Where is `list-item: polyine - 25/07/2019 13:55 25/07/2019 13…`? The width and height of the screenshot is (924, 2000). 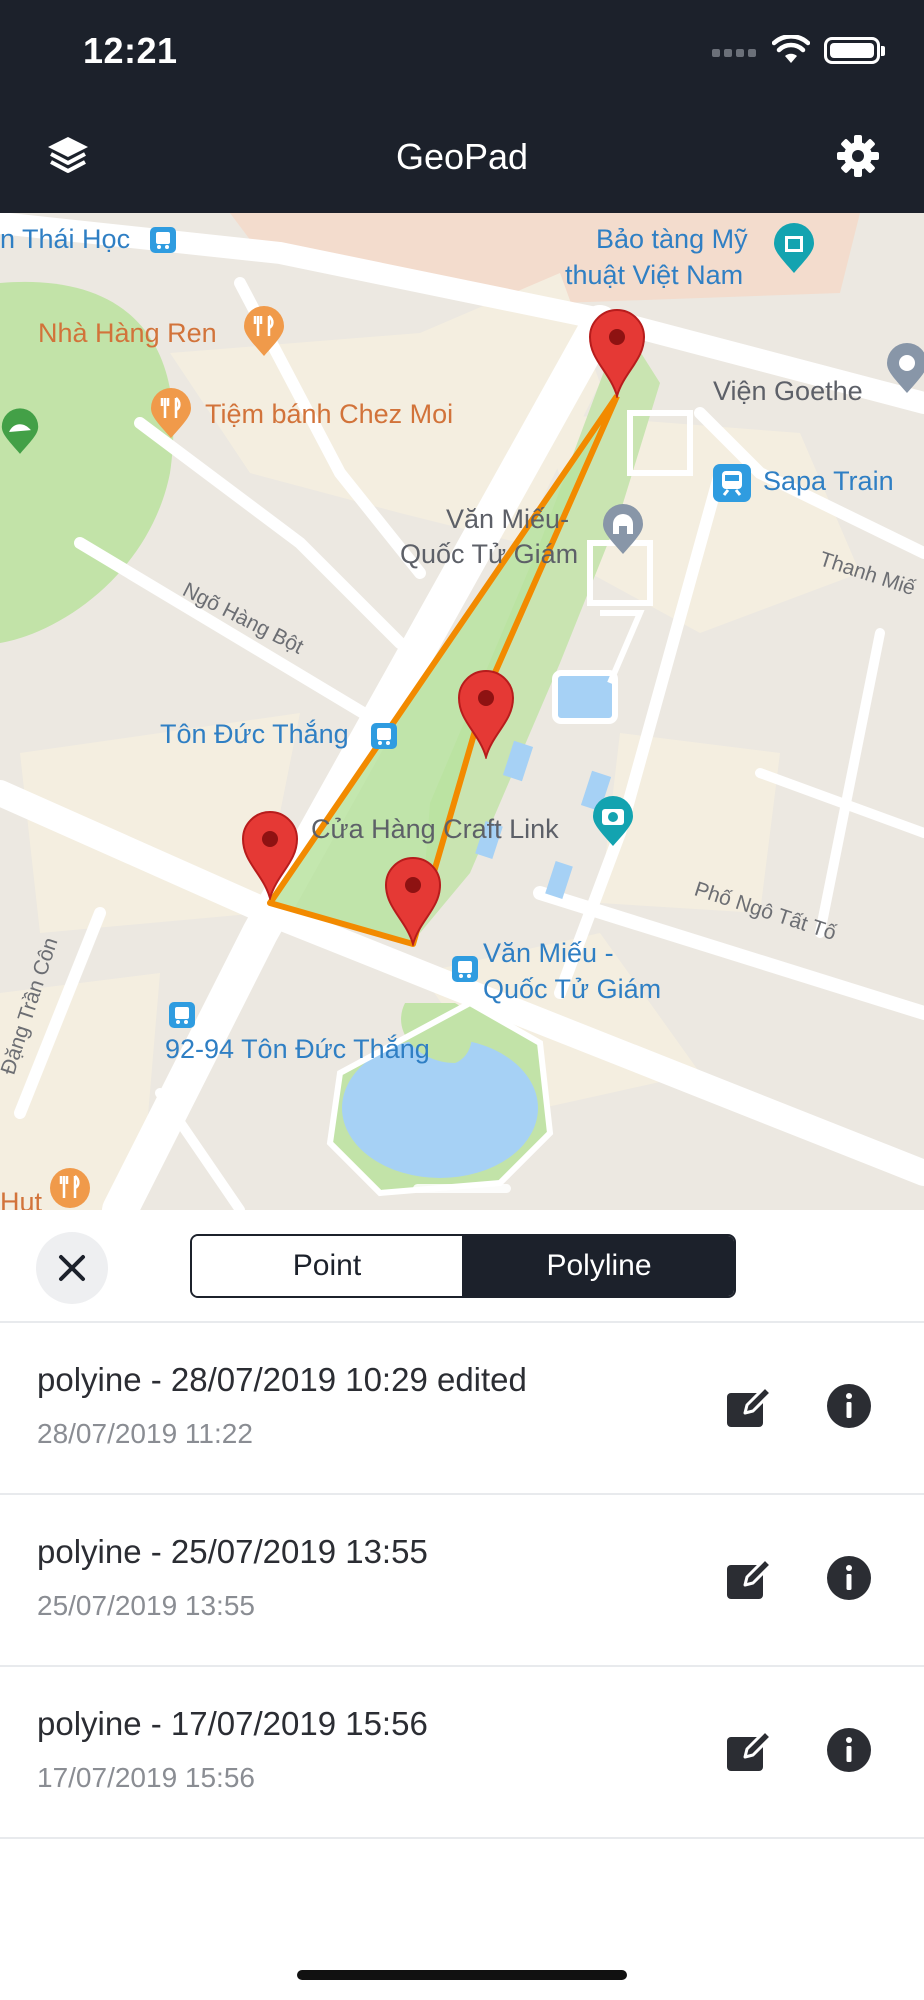
list-item: polyine - 25/07/2019 13:55 25/07/2019 13… is located at coordinates (462, 1581).